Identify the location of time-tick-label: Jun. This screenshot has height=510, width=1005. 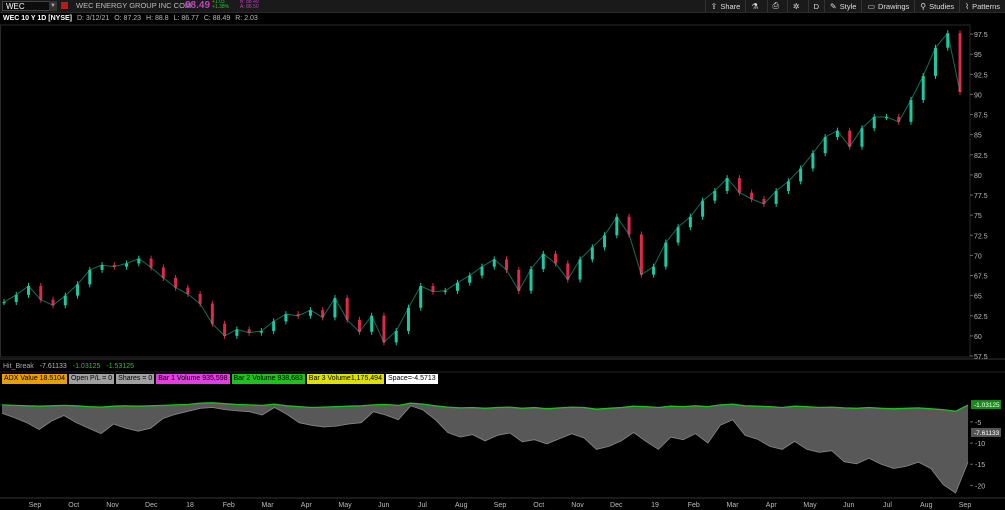
(383, 505).